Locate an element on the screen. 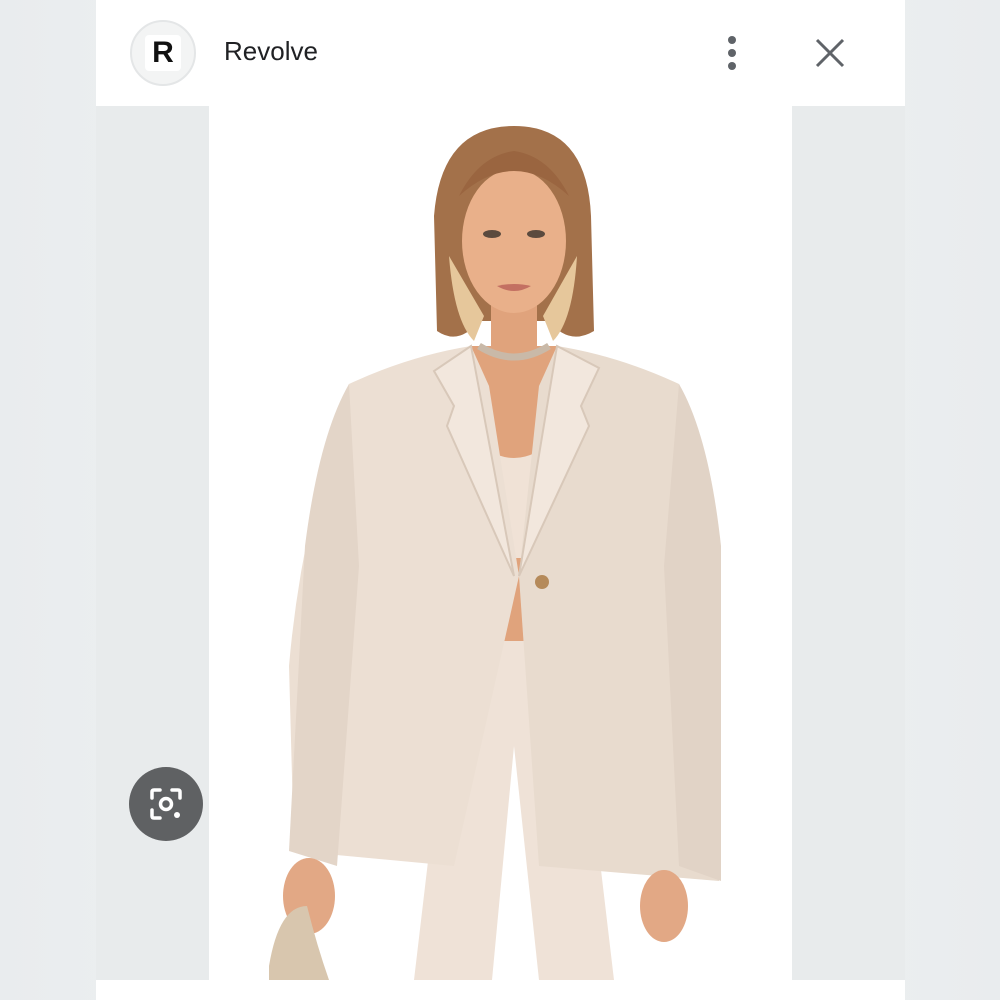 This screenshot has height=1000, width=1000. more-options-button is located at coordinates (732, 53).